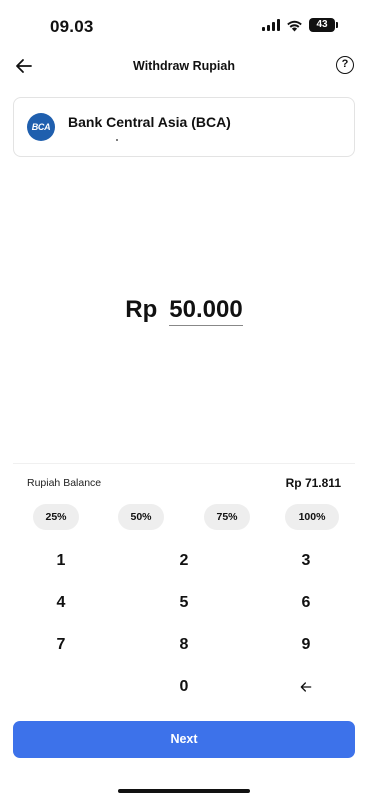  I want to click on cellular-signal-icon, so click(271, 25).